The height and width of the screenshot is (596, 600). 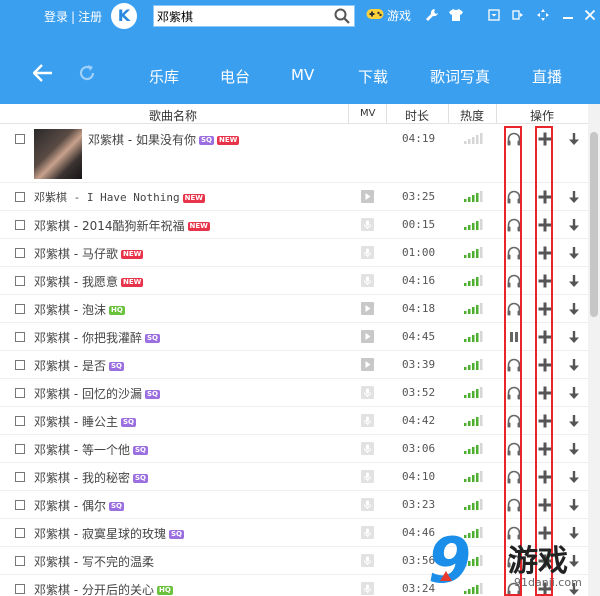 I want to click on table-row: 邓紫棋 - 泡沫 HQ 04:18, so click(x=294, y=309).